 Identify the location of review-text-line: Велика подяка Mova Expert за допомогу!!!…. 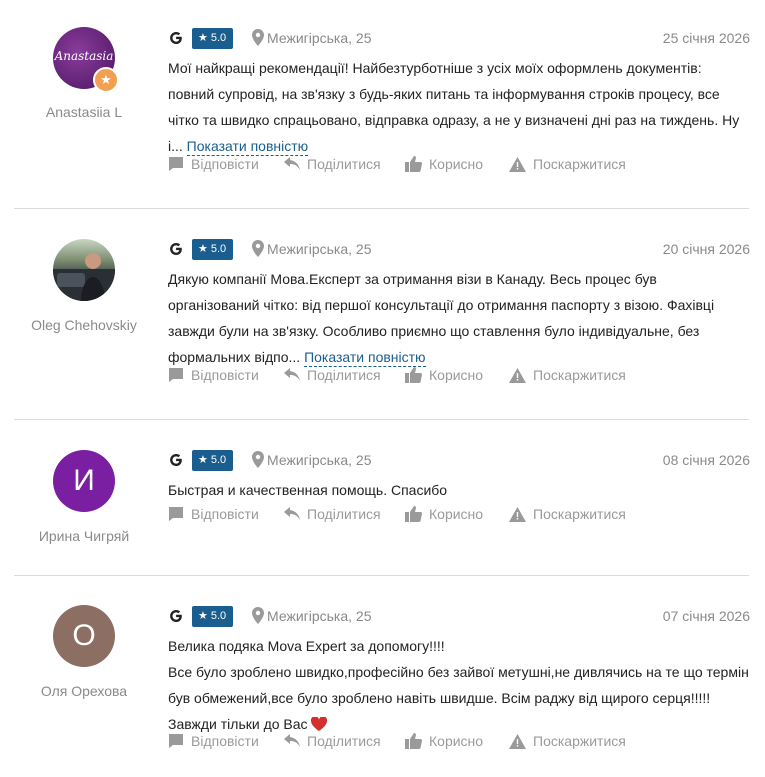
(306, 646).